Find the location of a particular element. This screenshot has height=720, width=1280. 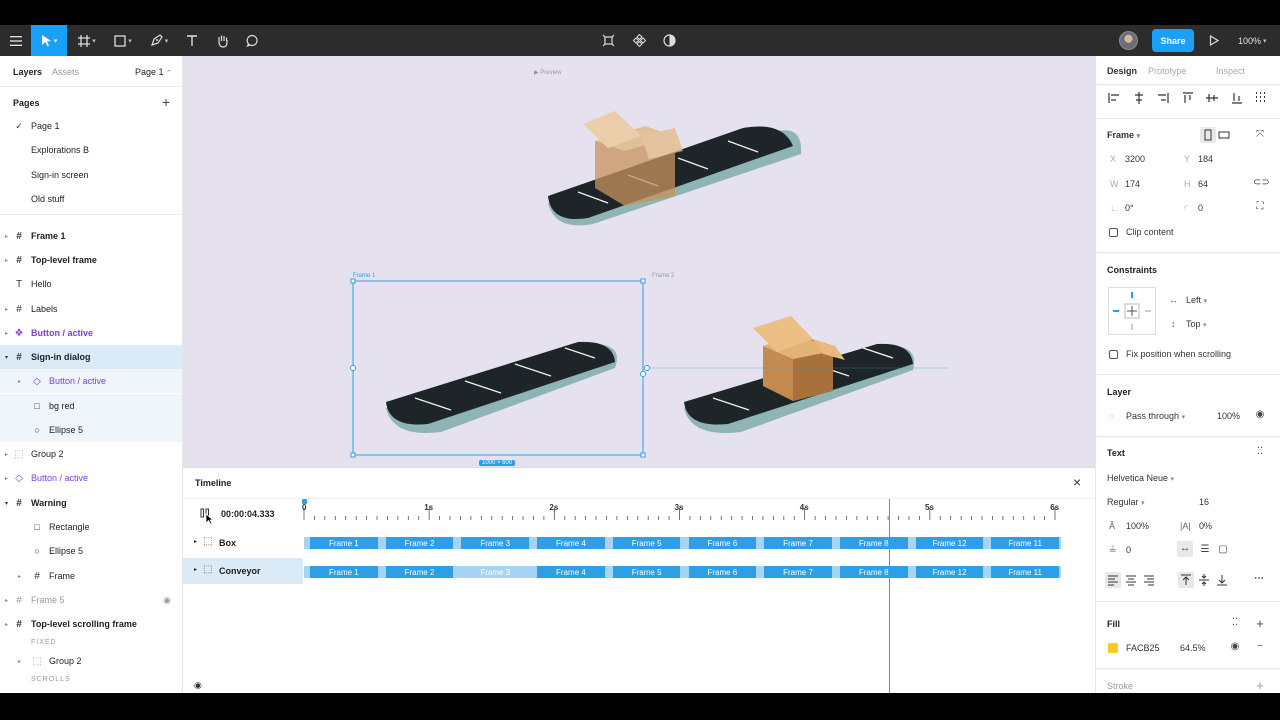

align-horizontal-center-icon is located at coordinates (1139, 99).